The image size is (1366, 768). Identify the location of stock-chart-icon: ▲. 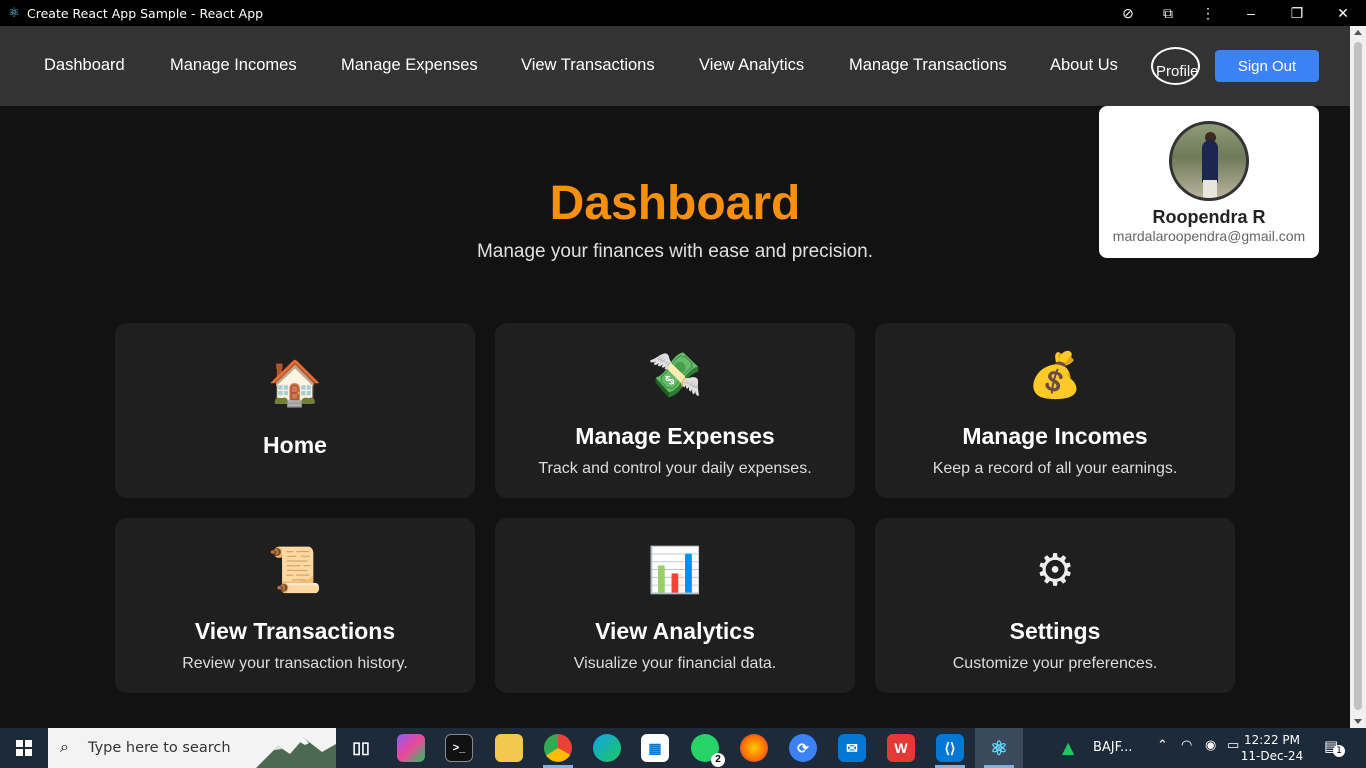
(1068, 747).